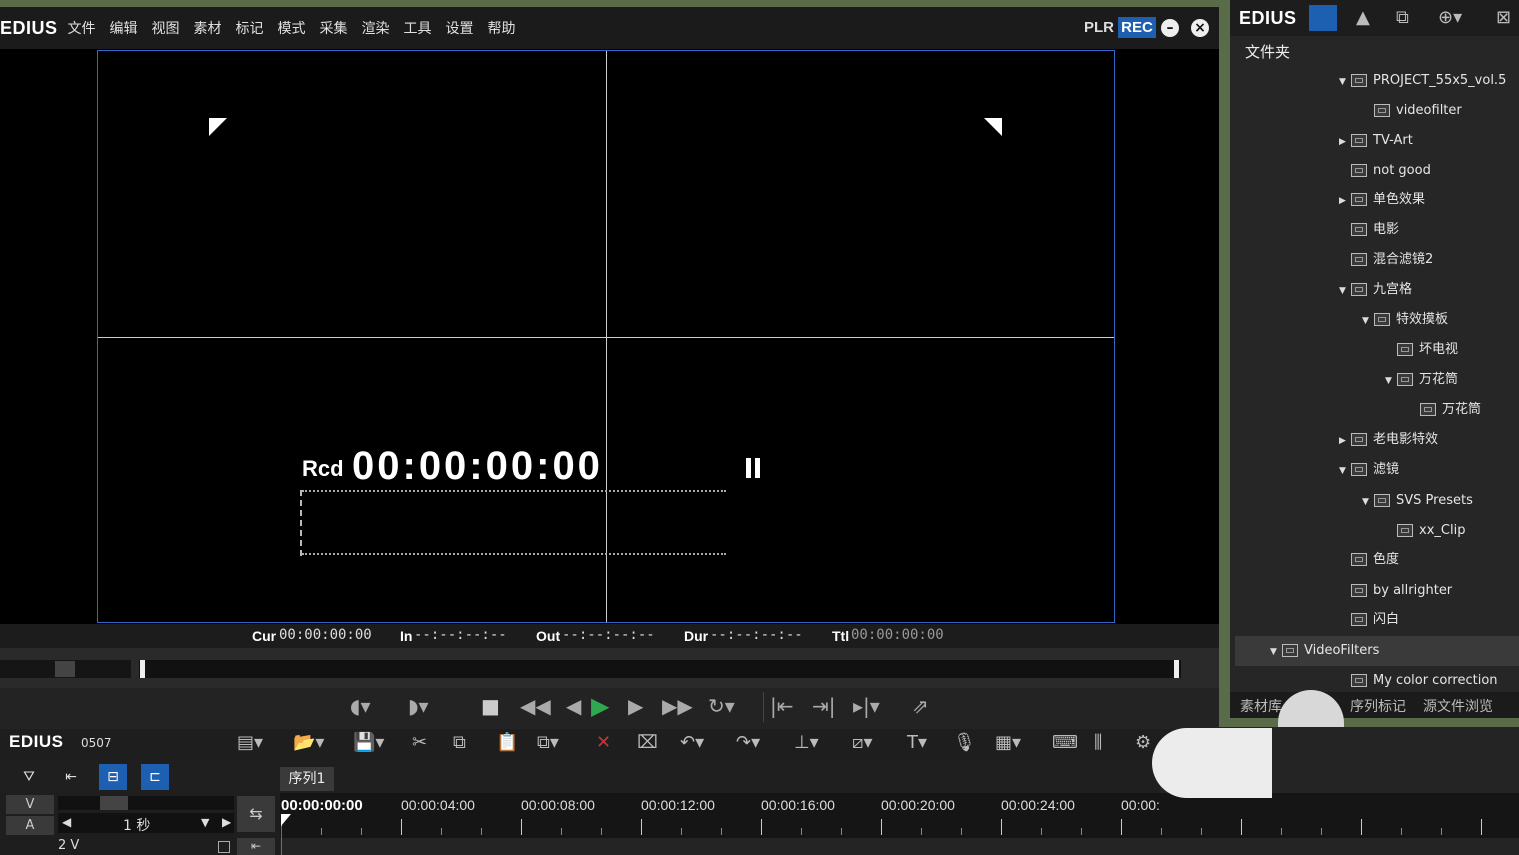 This screenshot has width=1519, height=855. Describe the element at coordinates (917, 742) in the screenshot. I see `title-icon: T▾` at that location.